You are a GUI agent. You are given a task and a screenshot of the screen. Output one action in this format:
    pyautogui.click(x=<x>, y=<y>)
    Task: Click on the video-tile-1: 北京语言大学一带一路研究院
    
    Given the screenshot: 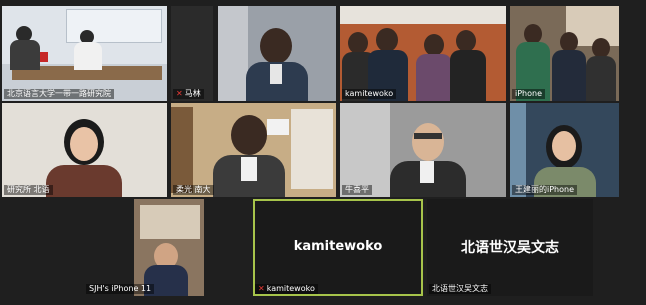 What is the action you would take?
    pyautogui.click(x=84, y=53)
    